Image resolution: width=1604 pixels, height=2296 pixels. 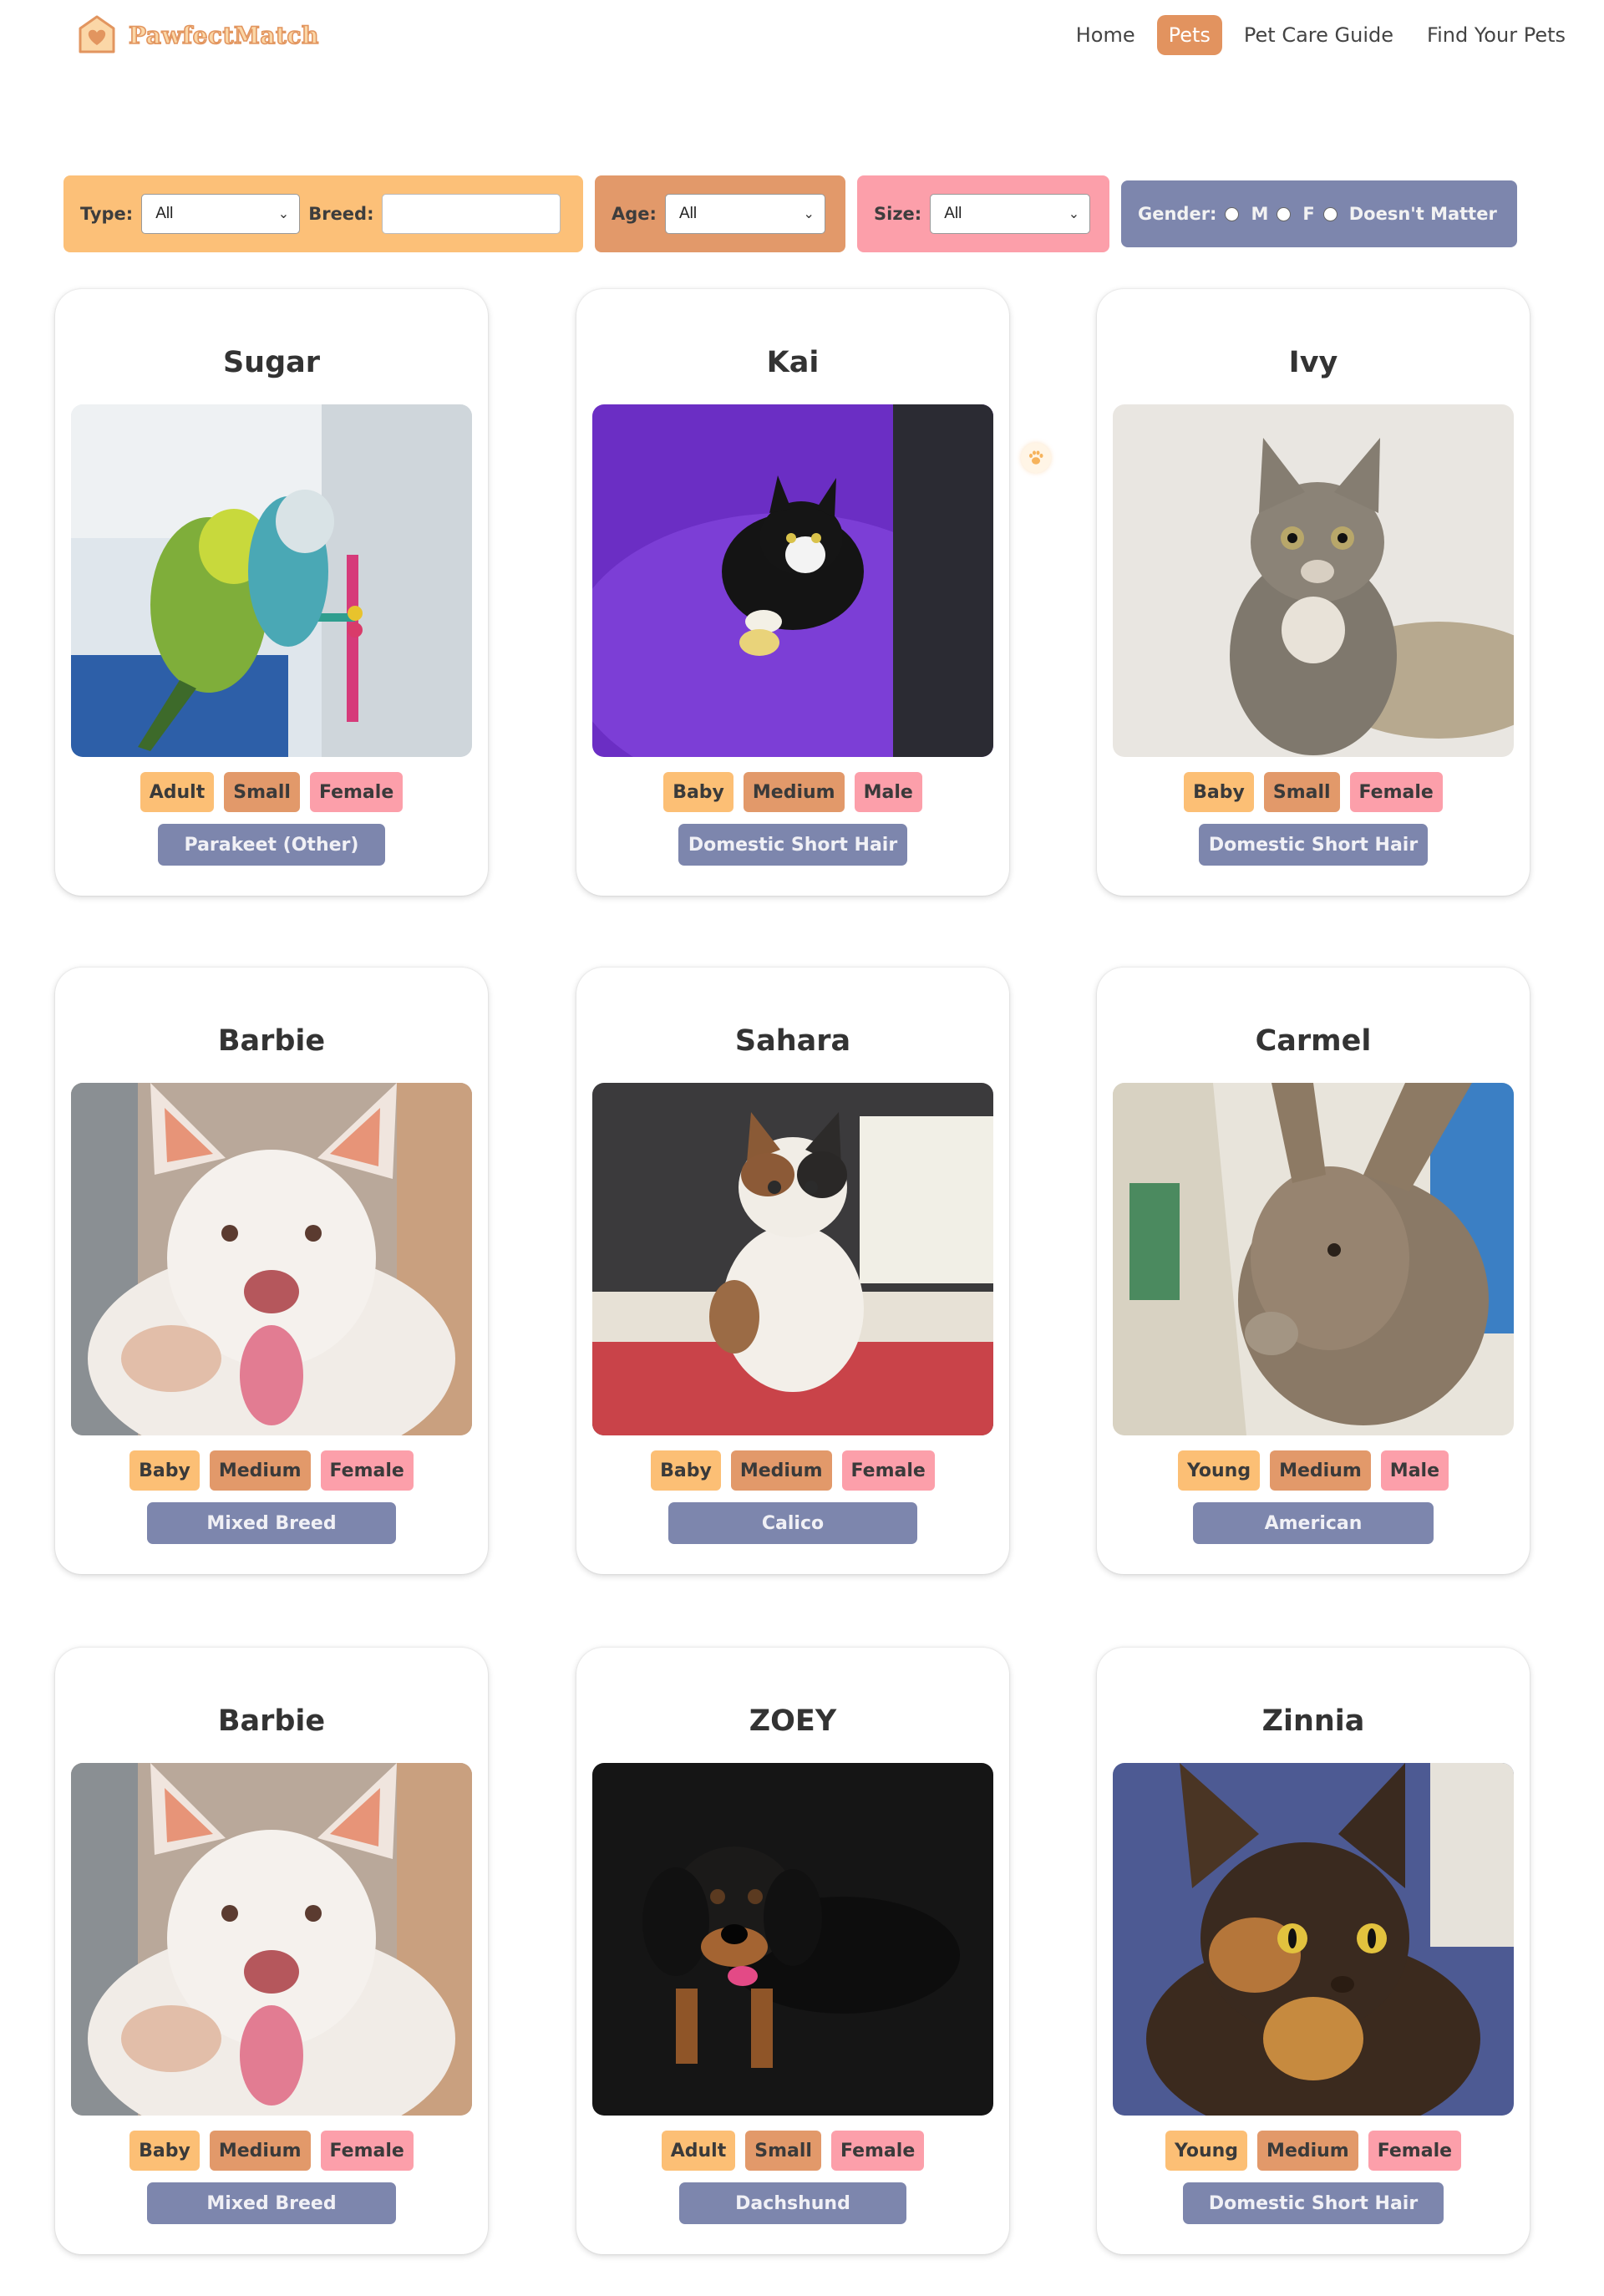 I want to click on pet-card: Kai Baby Medium Male Domestic Short Hair, so click(x=792, y=592).